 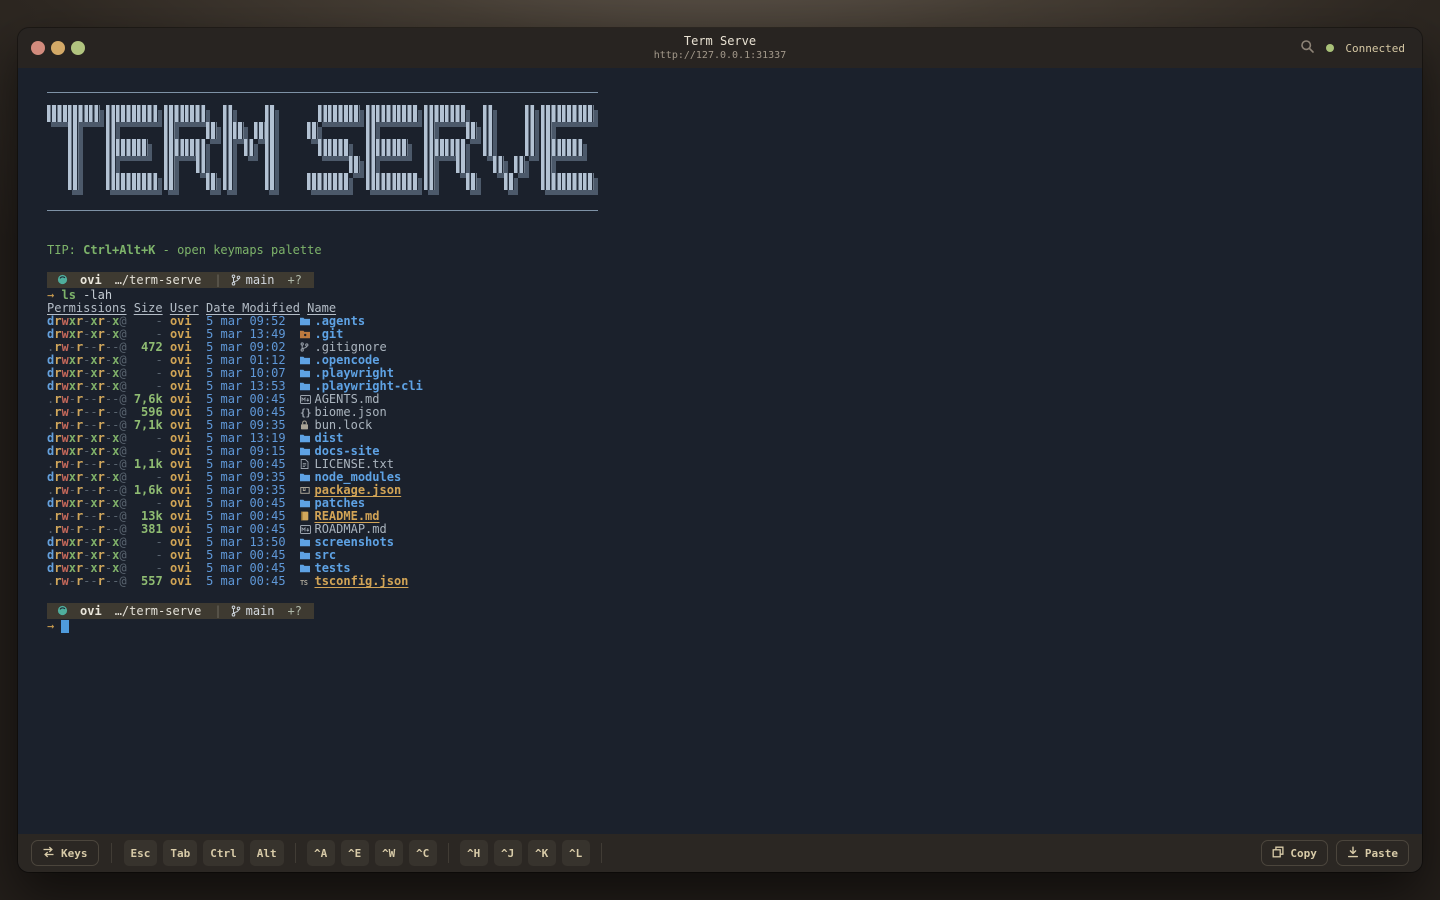 What do you see at coordinates (148, 490) in the screenshot?
I see `file-size: 1,6k` at bounding box center [148, 490].